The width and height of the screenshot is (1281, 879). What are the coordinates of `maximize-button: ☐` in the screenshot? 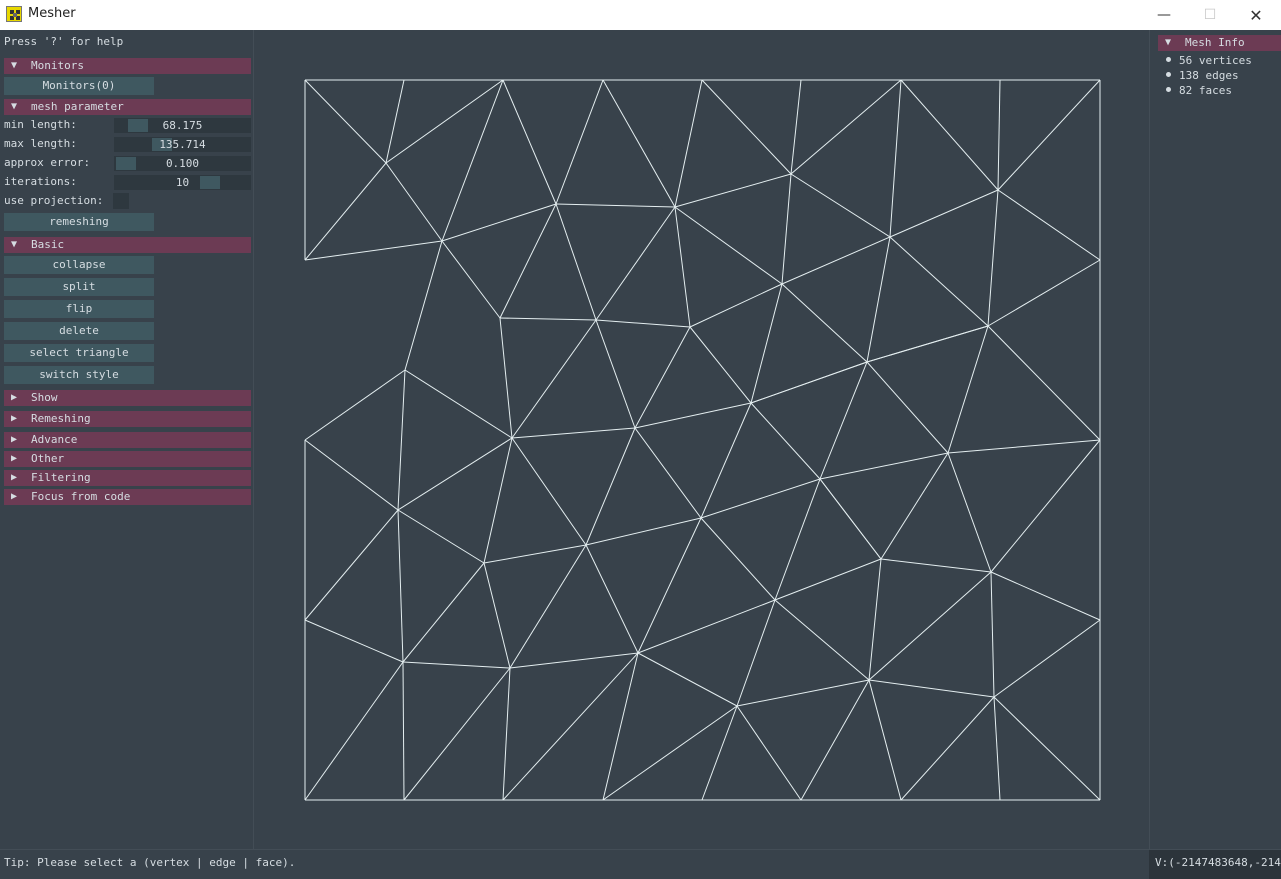 It's located at (1210, 15).